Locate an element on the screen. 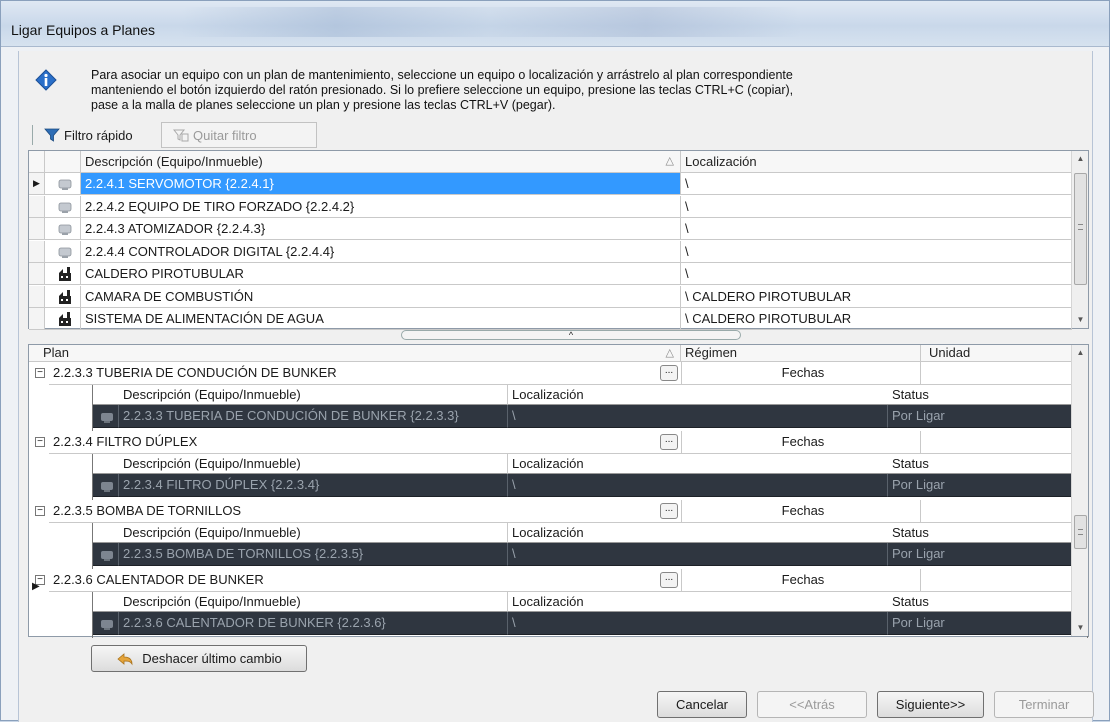 The image size is (1110, 722). title-bar: Ligar Equipos a Planes is located at coordinates (555, 24).